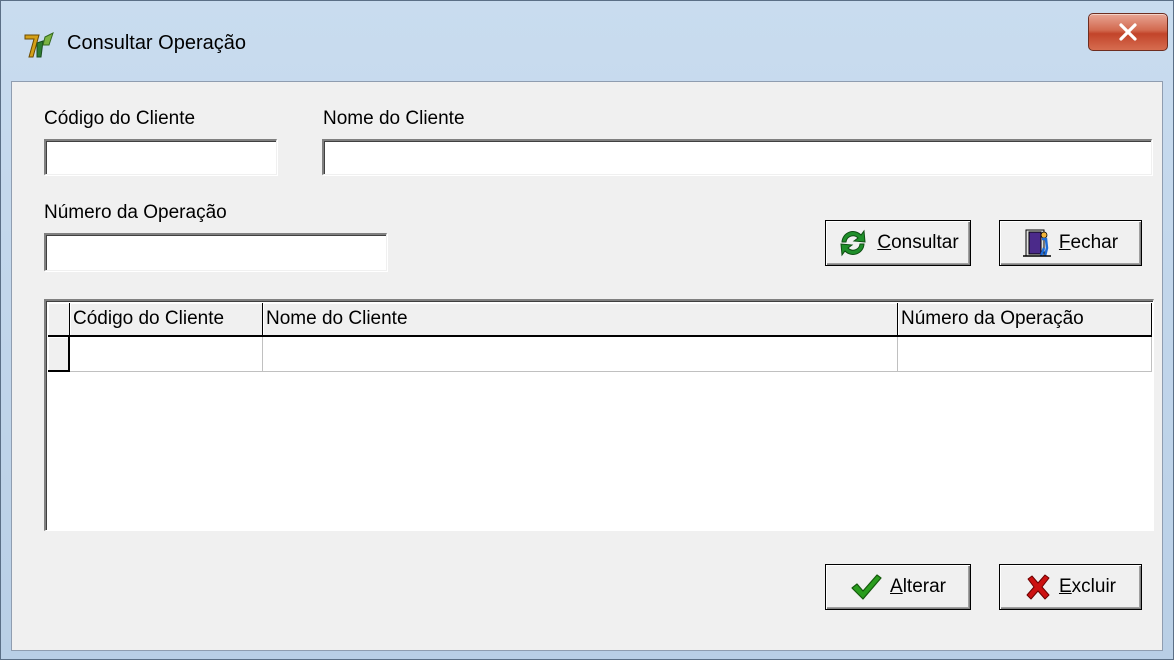 This screenshot has width=1176, height=662. I want to click on numero-operacao-field, so click(215, 252).